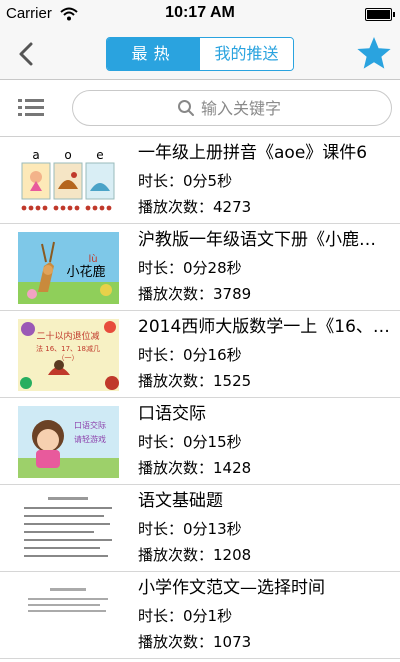 The width and height of the screenshot is (400, 662). I want to click on item-title: 沪教版一年级语文下册《小鹿的玫瑰花》, so click(265, 240).